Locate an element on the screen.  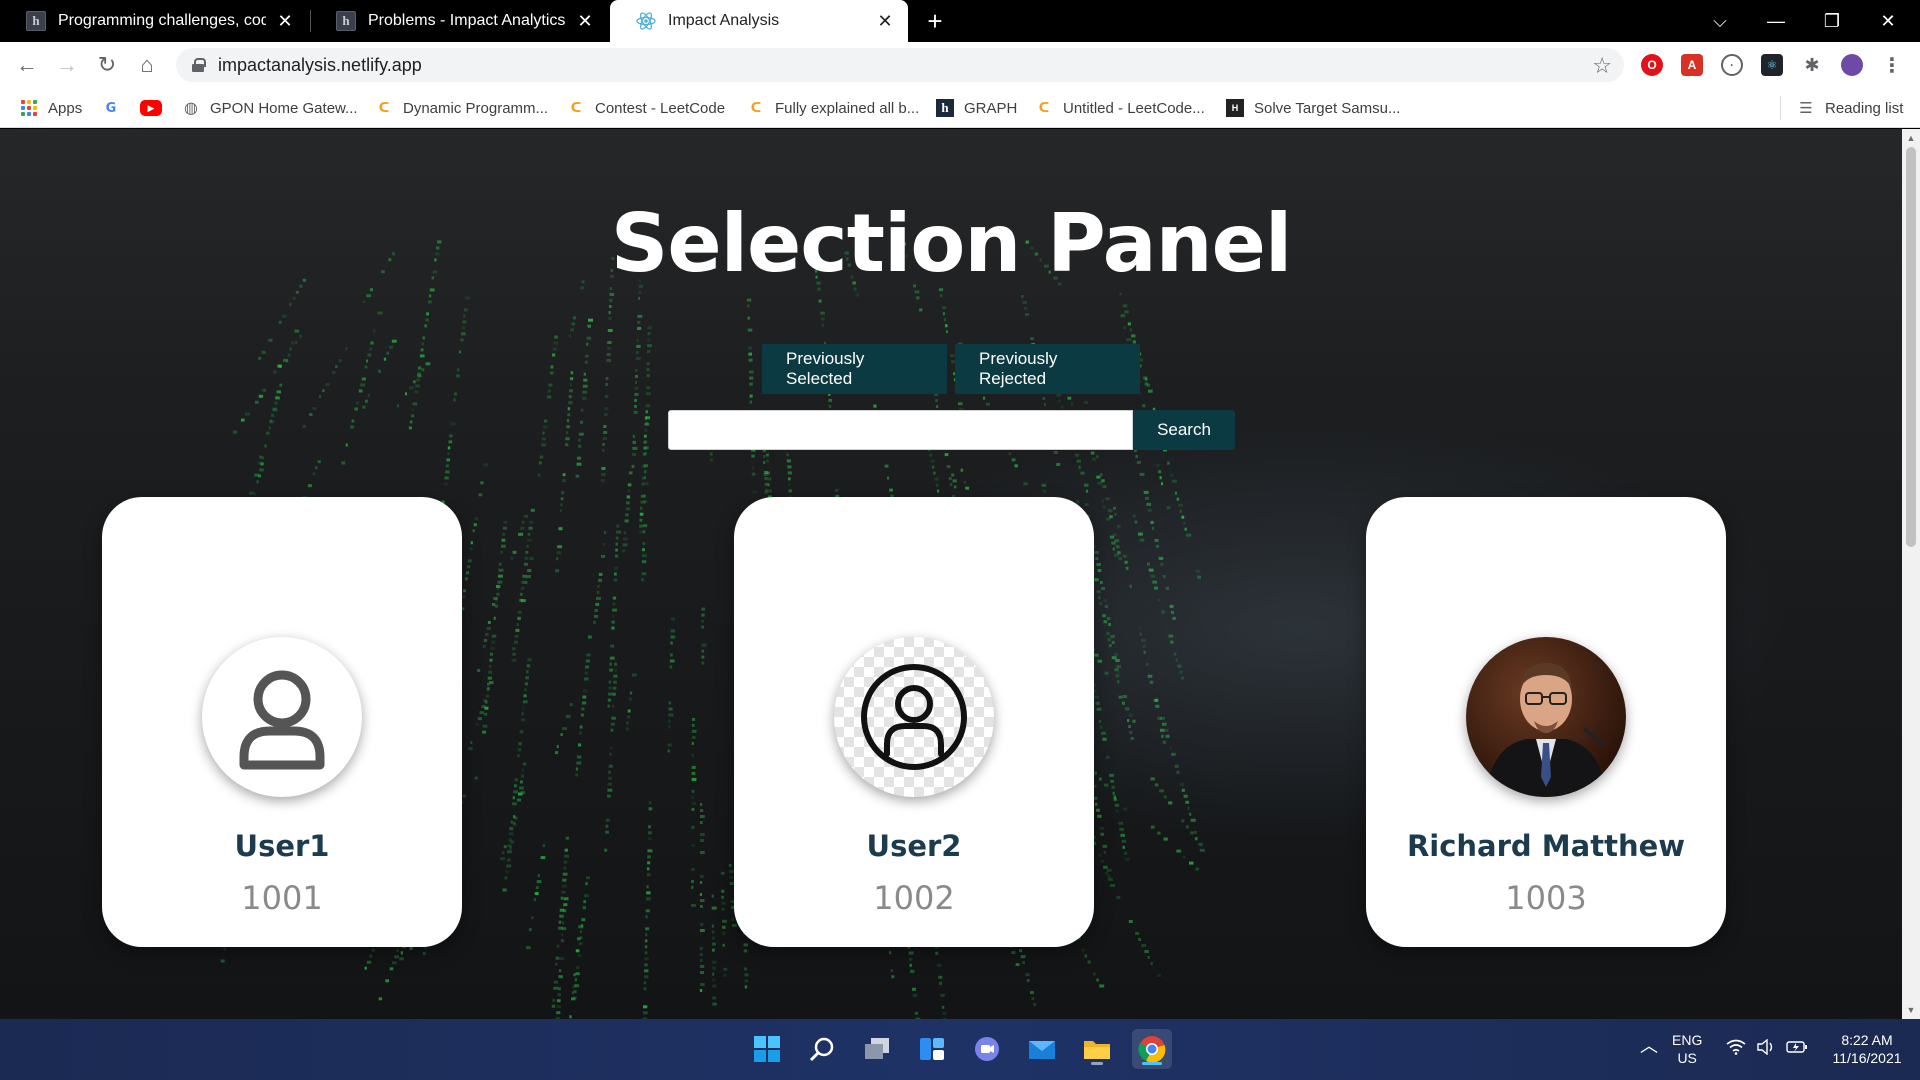
search-icon is located at coordinates (822, 1049).